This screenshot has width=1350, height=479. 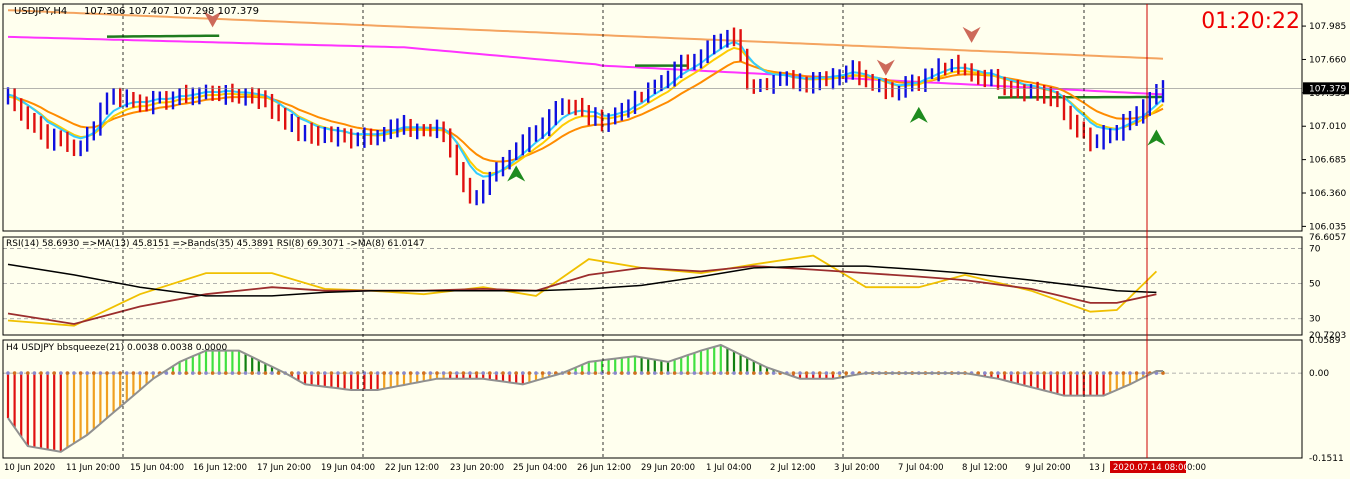 What do you see at coordinates (1327, 27) in the screenshot?
I see `price-tick-label: 107.985` at bounding box center [1327, 27].